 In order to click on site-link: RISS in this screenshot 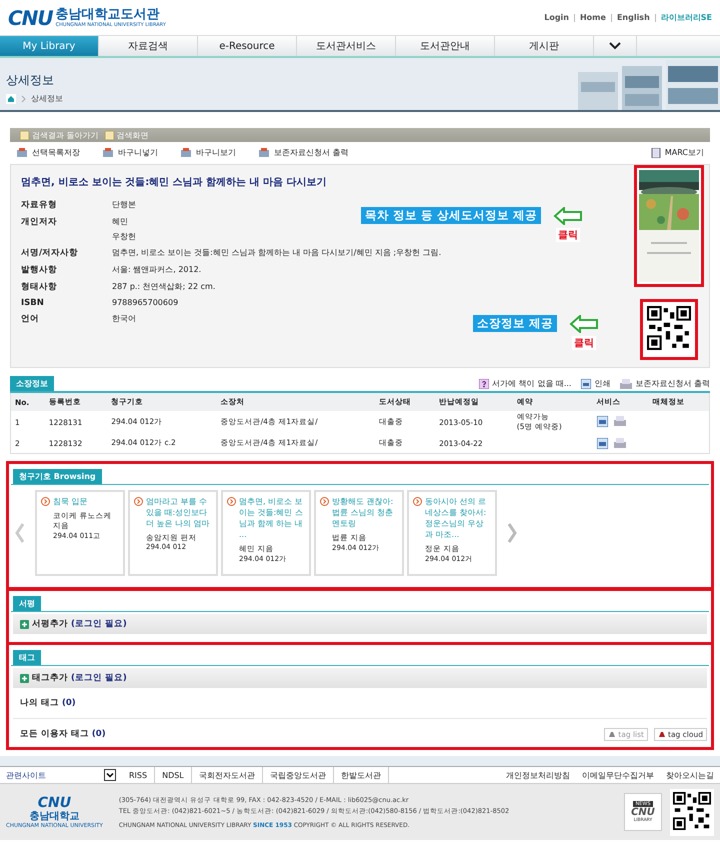, I will do `click(139, 775)`.